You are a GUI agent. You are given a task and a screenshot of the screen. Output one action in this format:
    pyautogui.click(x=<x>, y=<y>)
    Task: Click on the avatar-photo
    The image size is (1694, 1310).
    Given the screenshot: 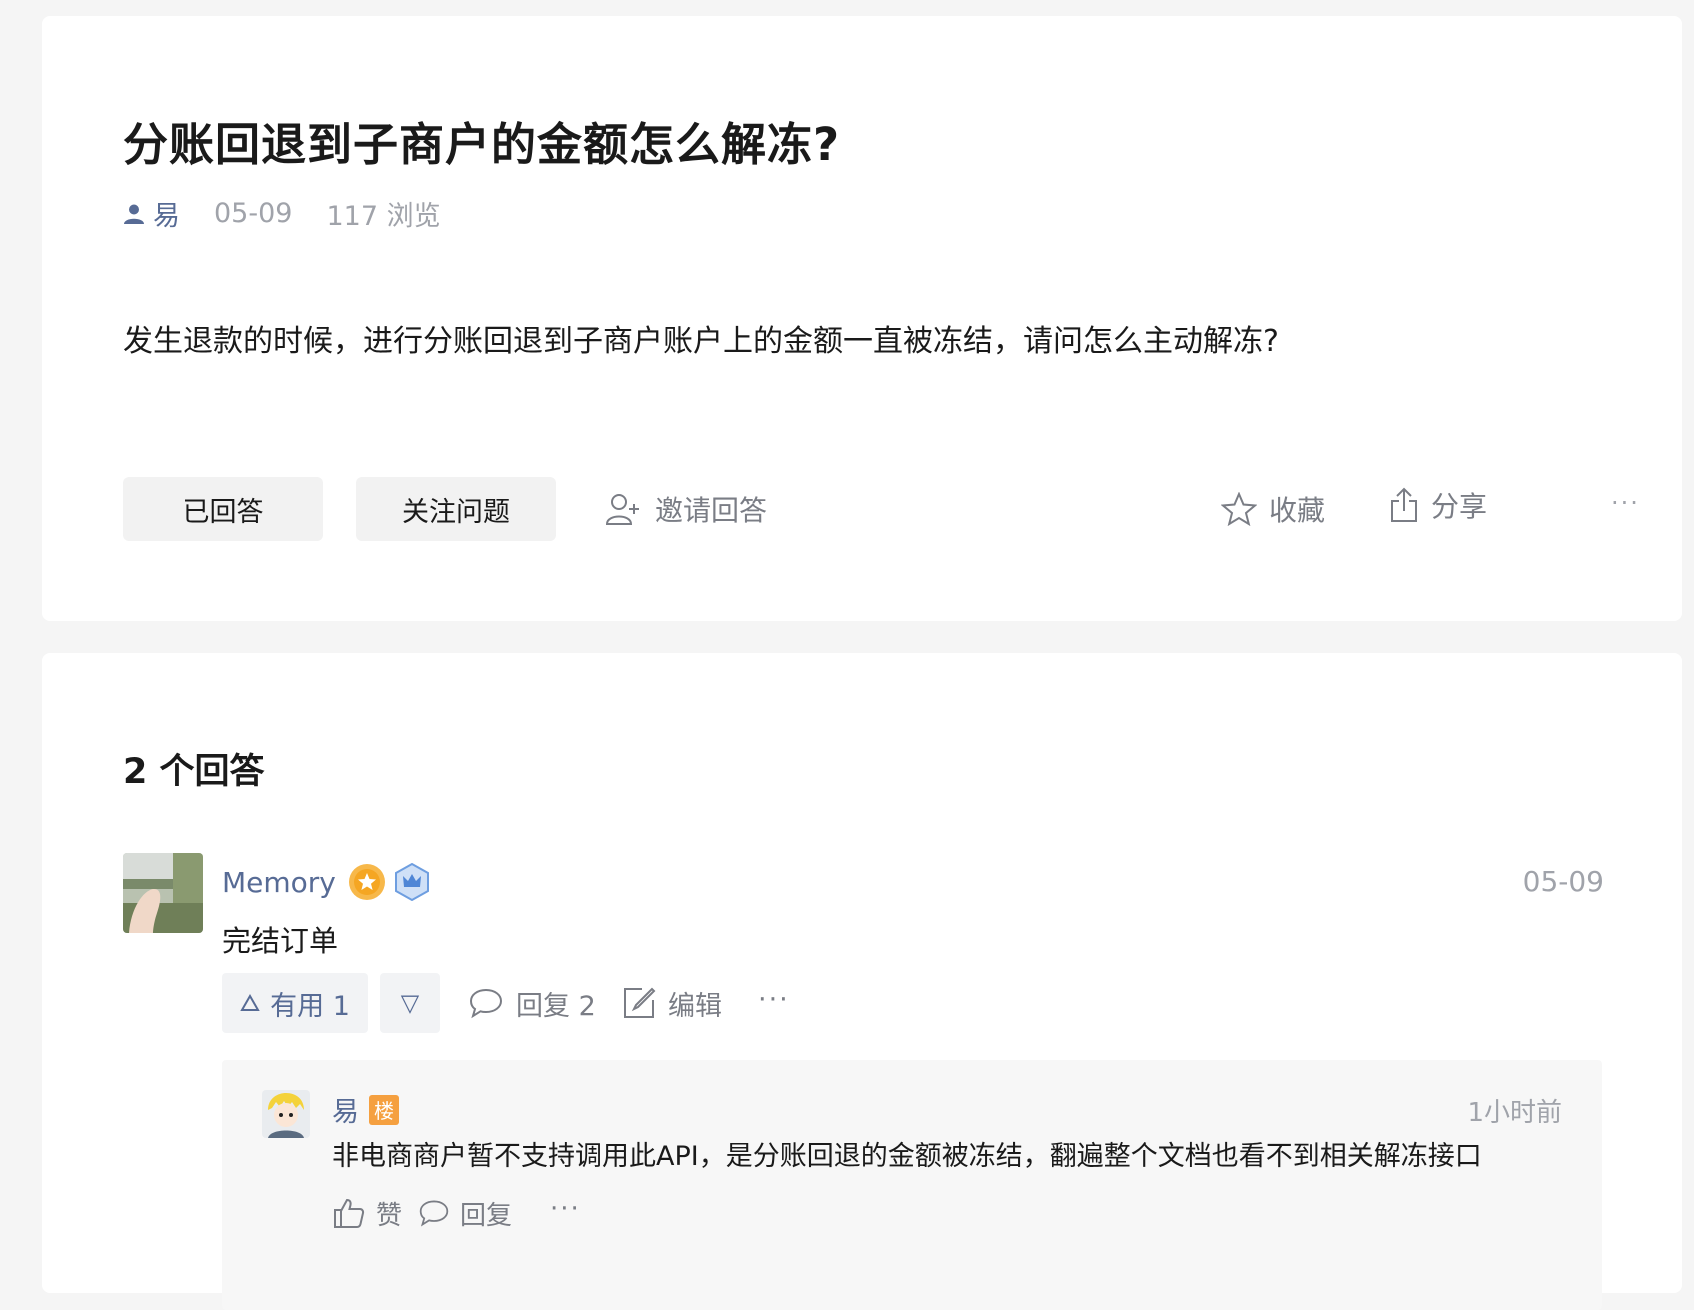 What is the action you would take?
    pyautogui.click(x=163, y=893)
    